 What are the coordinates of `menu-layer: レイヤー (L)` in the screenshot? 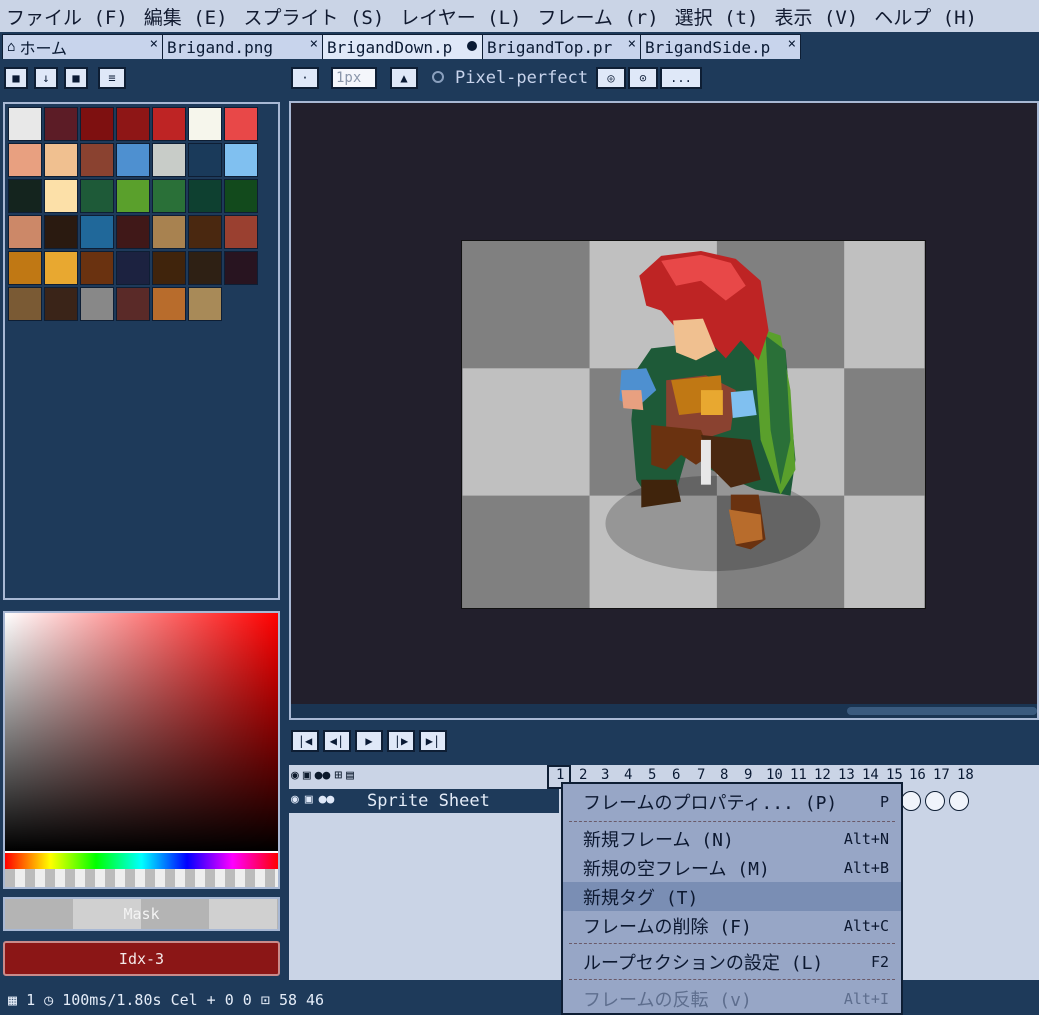 It's located at (462, 16).